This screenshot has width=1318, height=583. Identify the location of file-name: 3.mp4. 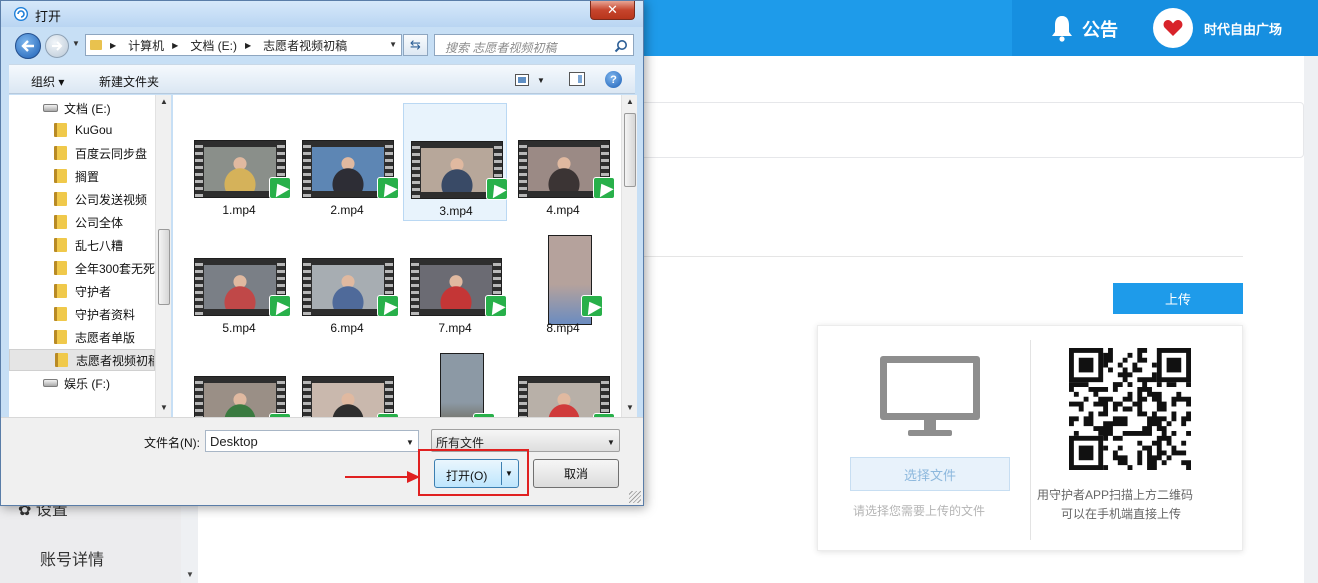
(456, 211).